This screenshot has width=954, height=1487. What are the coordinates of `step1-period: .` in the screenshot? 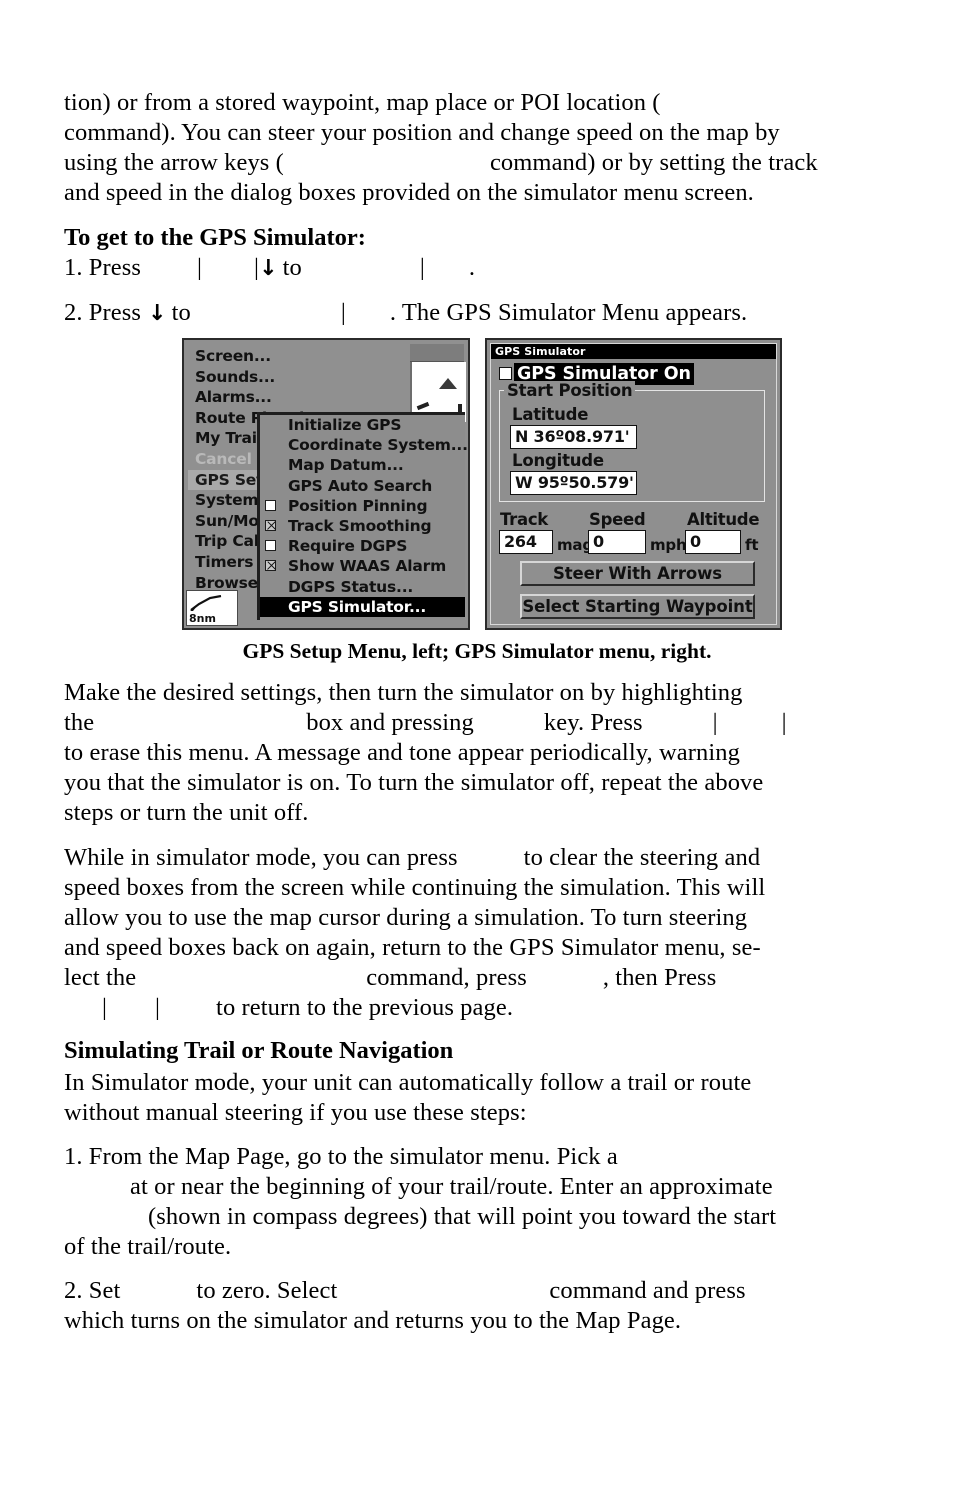 It's located at (472, 267).